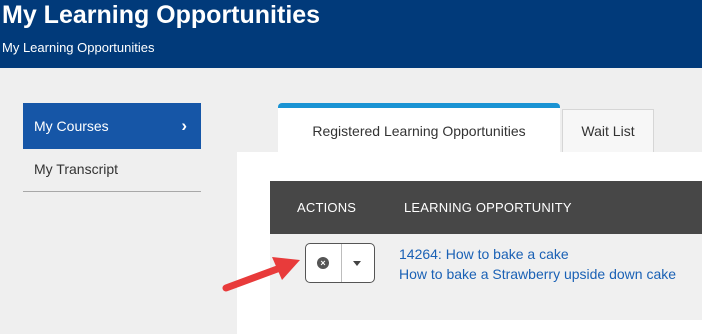 The width and height of the screenshot is (702, 334). I want to click on tab-label: Registered Learning Opportunities, so click(419, 131).